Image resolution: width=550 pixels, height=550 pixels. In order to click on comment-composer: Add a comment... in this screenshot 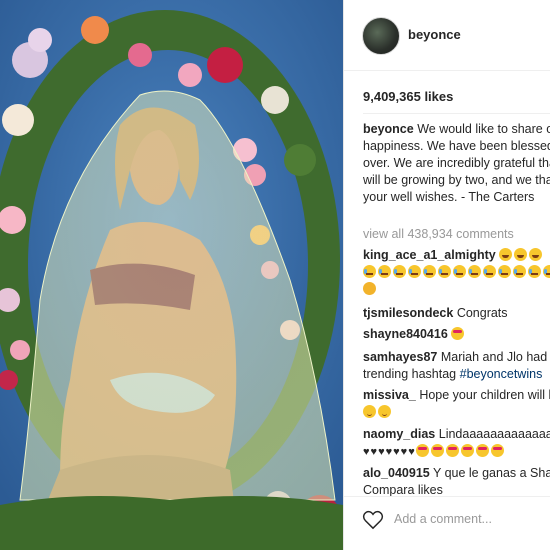, I will do `click(447, 523)`.